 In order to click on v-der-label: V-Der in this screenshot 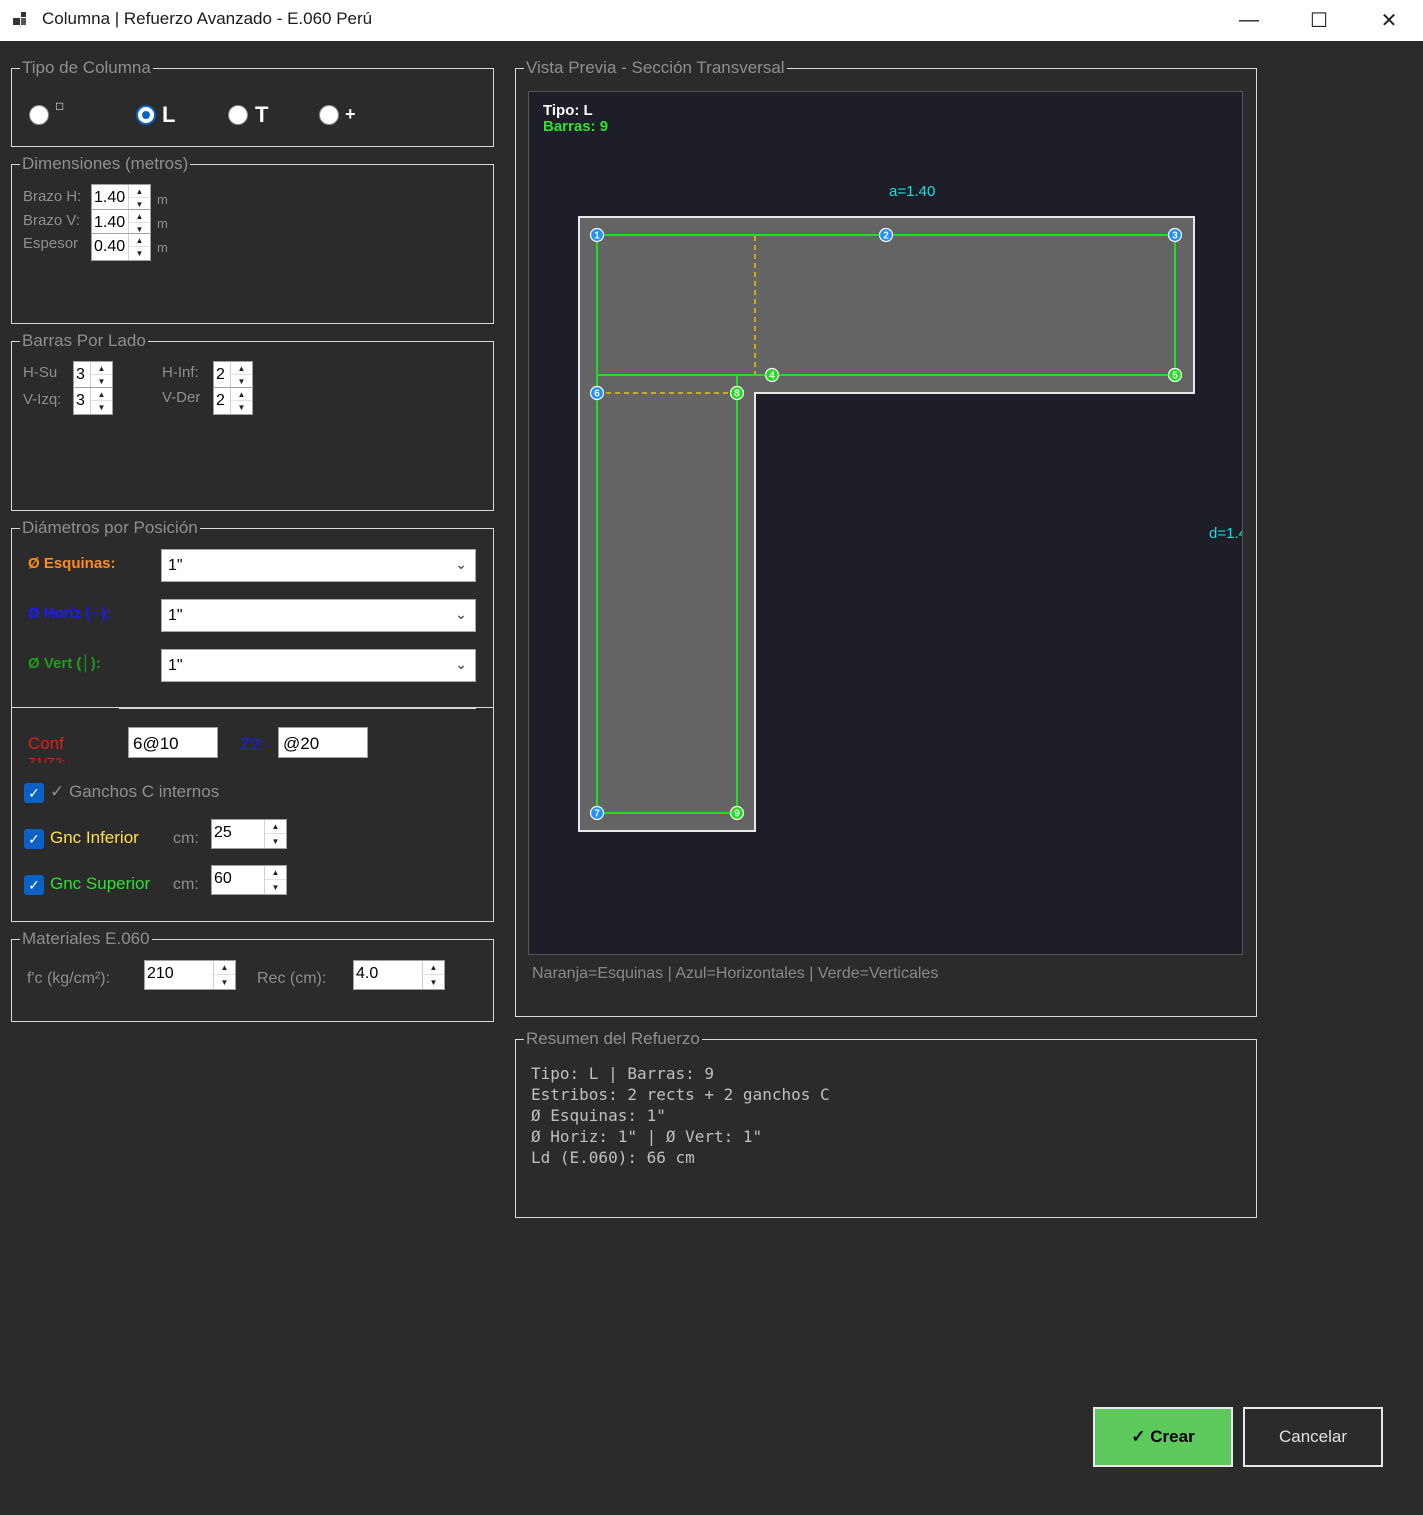, I will do `click(181, 397)`.